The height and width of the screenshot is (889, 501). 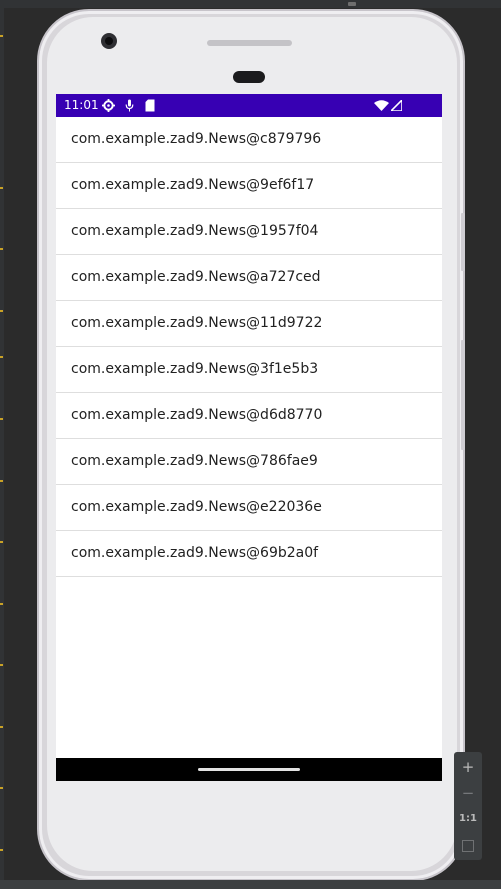 What do you see at coordinates (196, 277) in the screenshot?
I see `list-item-label: com.example.zad9.News@a727ced` at bounding box center [196, 277].